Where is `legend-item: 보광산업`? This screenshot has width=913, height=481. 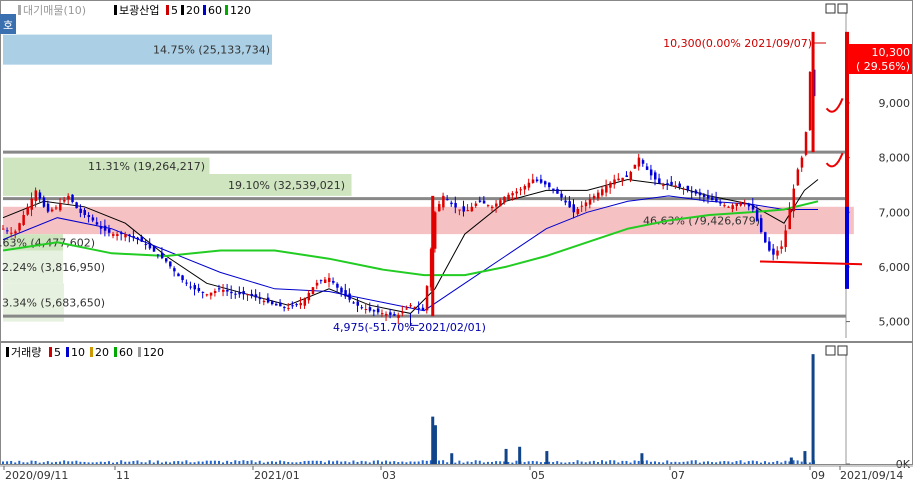 legend-item: 보광산업 is located at coordinates (139, 10).